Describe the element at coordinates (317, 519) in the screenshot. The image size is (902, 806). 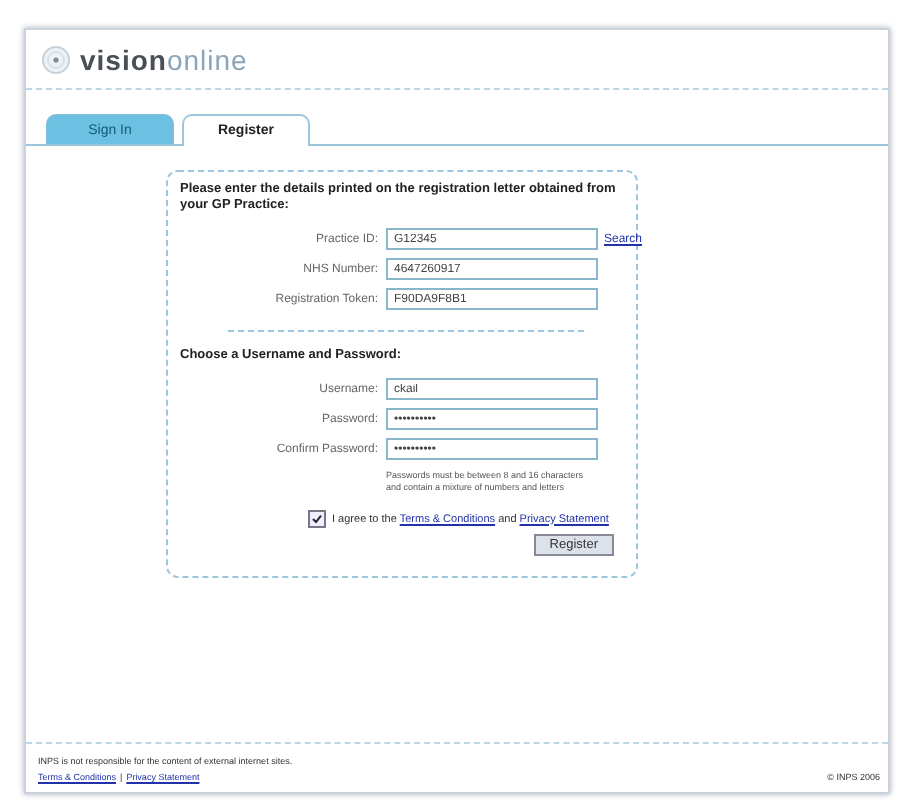
I see `agree-checkbox` at that location.